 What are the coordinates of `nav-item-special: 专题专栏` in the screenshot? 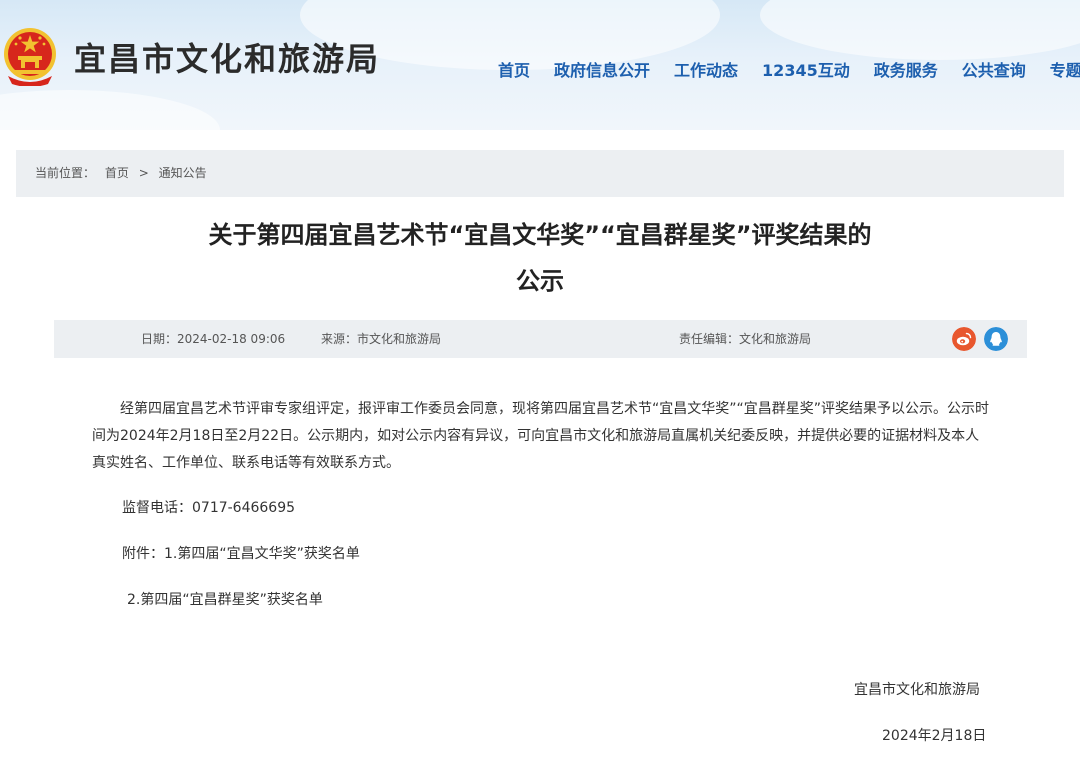 It's located at (1065, 71).